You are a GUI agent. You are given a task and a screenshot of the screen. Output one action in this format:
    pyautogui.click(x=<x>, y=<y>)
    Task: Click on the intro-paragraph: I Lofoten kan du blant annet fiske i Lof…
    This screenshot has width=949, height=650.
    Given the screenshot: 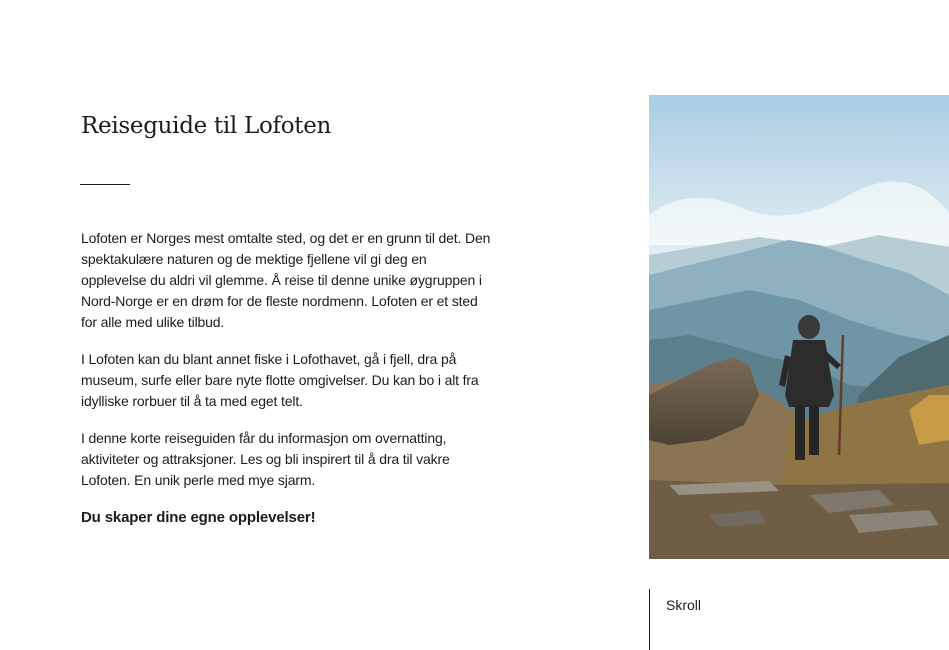 What is the action you would take?
    pyautogui.click(x=280, y=380)
    